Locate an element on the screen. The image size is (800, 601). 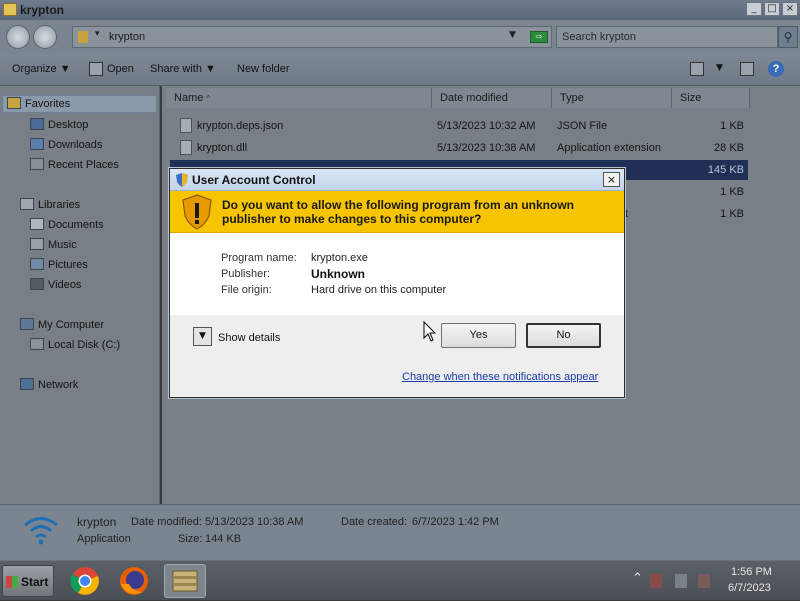
program-name-value: krypton.exe is located at coordinates (339, 258).